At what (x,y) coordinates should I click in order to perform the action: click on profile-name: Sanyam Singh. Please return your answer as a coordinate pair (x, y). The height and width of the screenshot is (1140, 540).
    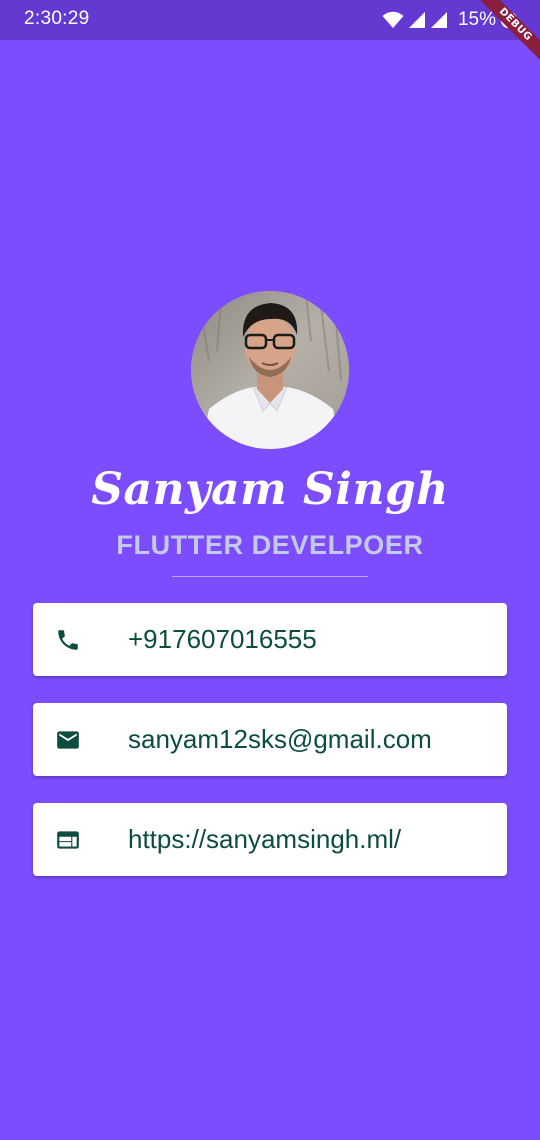
    Looking at the image, I should click on (270, 489).